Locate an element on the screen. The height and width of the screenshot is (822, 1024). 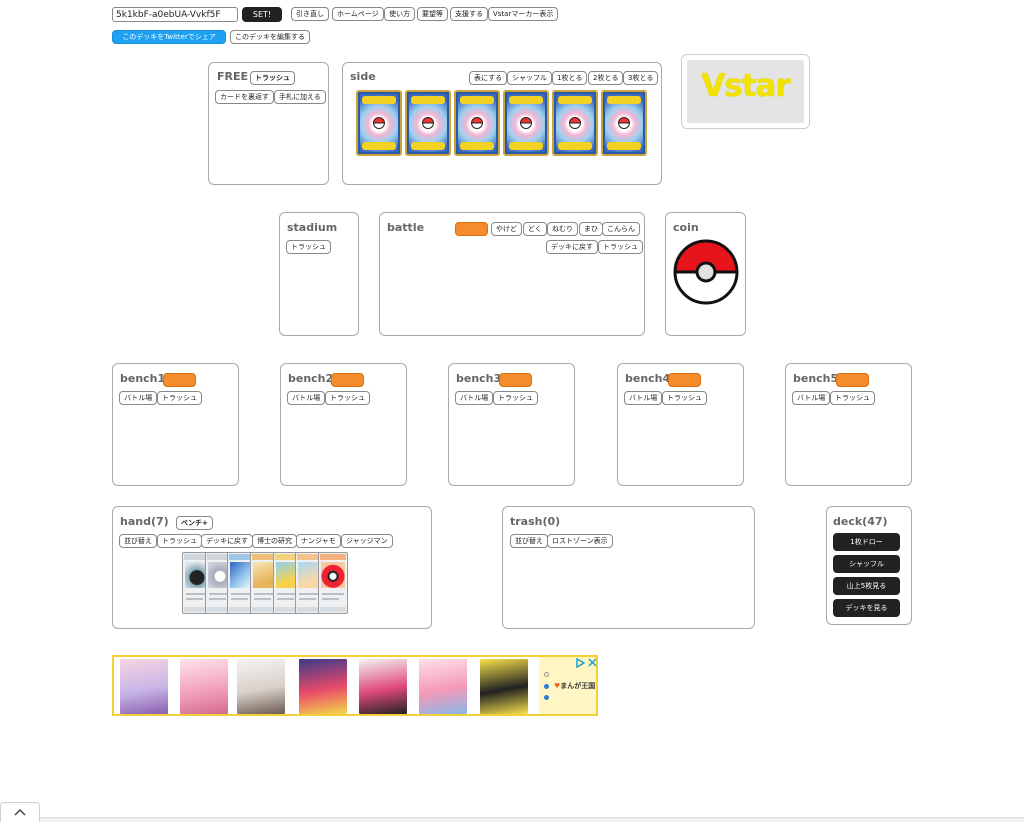
side-zone: side 表にする シャッフル 1枚とる 2枚とる 3枚とる is located at coordinates (502, 123).